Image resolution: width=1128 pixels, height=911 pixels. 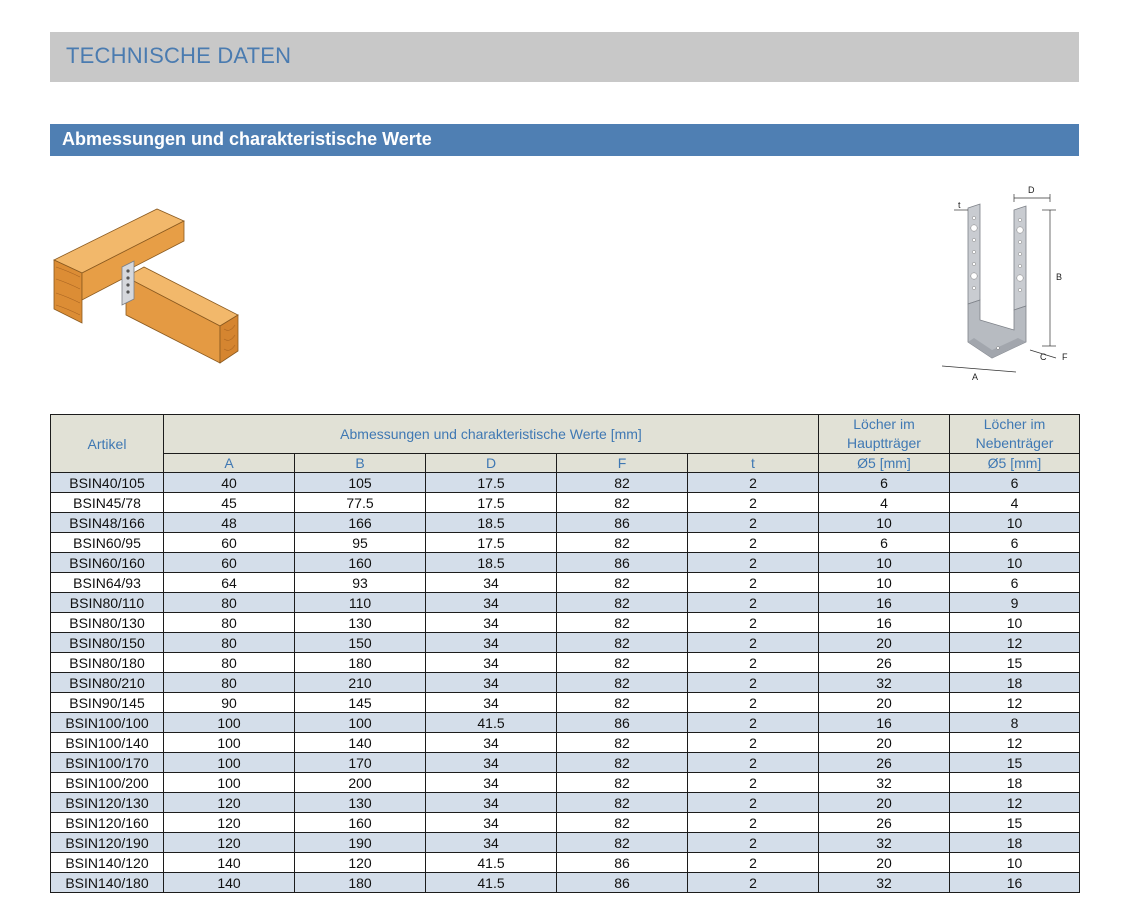 I want to click on table-row: BSIN64/93 64 93 34 82 2 10 6, so click(x=565, y=582).